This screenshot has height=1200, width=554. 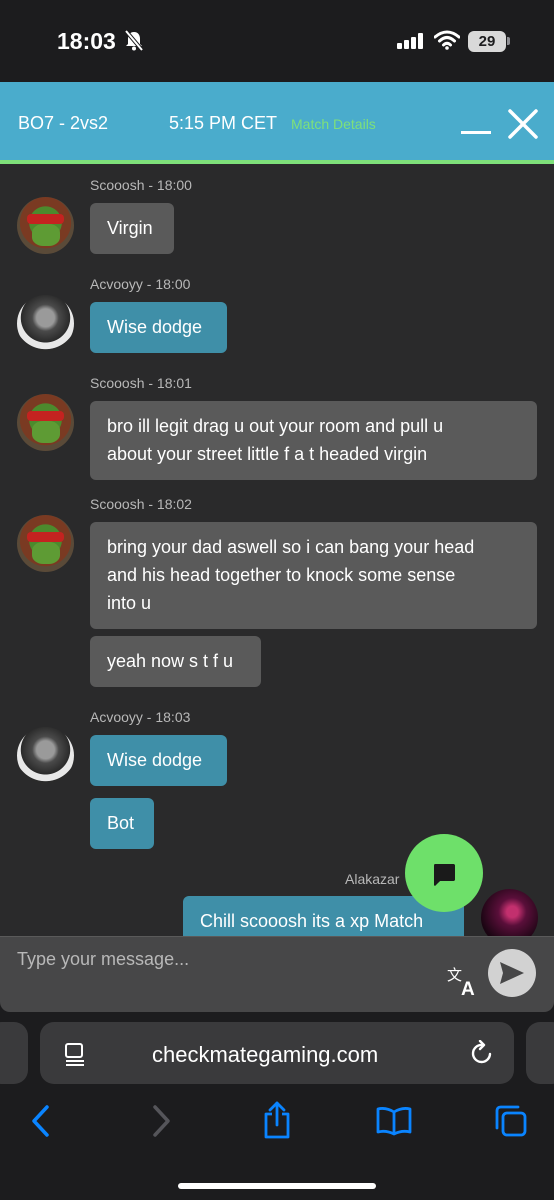 I want to click on chat-header: BO7 - 2vs2 5:15 PM CET Match Details, so click(x=277, y=123).